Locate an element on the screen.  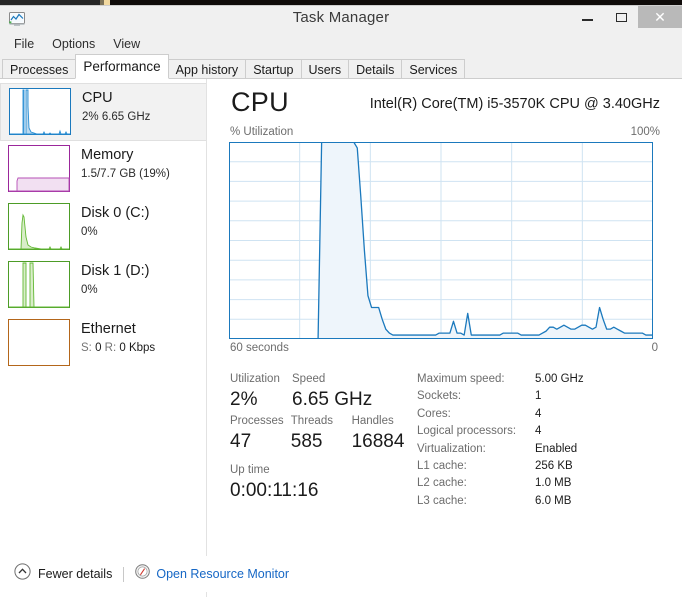
stat-threads: Threads 585 is located at coordinates (321, 434).